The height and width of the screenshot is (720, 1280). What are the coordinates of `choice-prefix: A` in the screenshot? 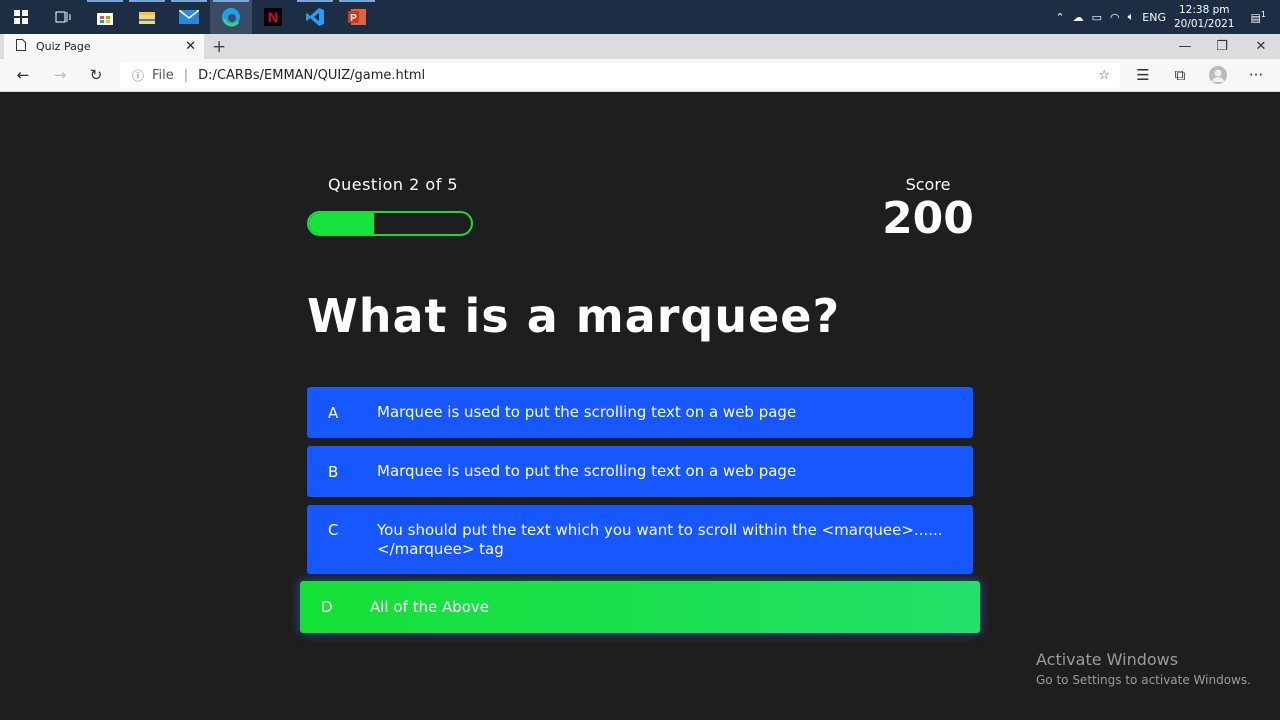 It's located at (333, 412).